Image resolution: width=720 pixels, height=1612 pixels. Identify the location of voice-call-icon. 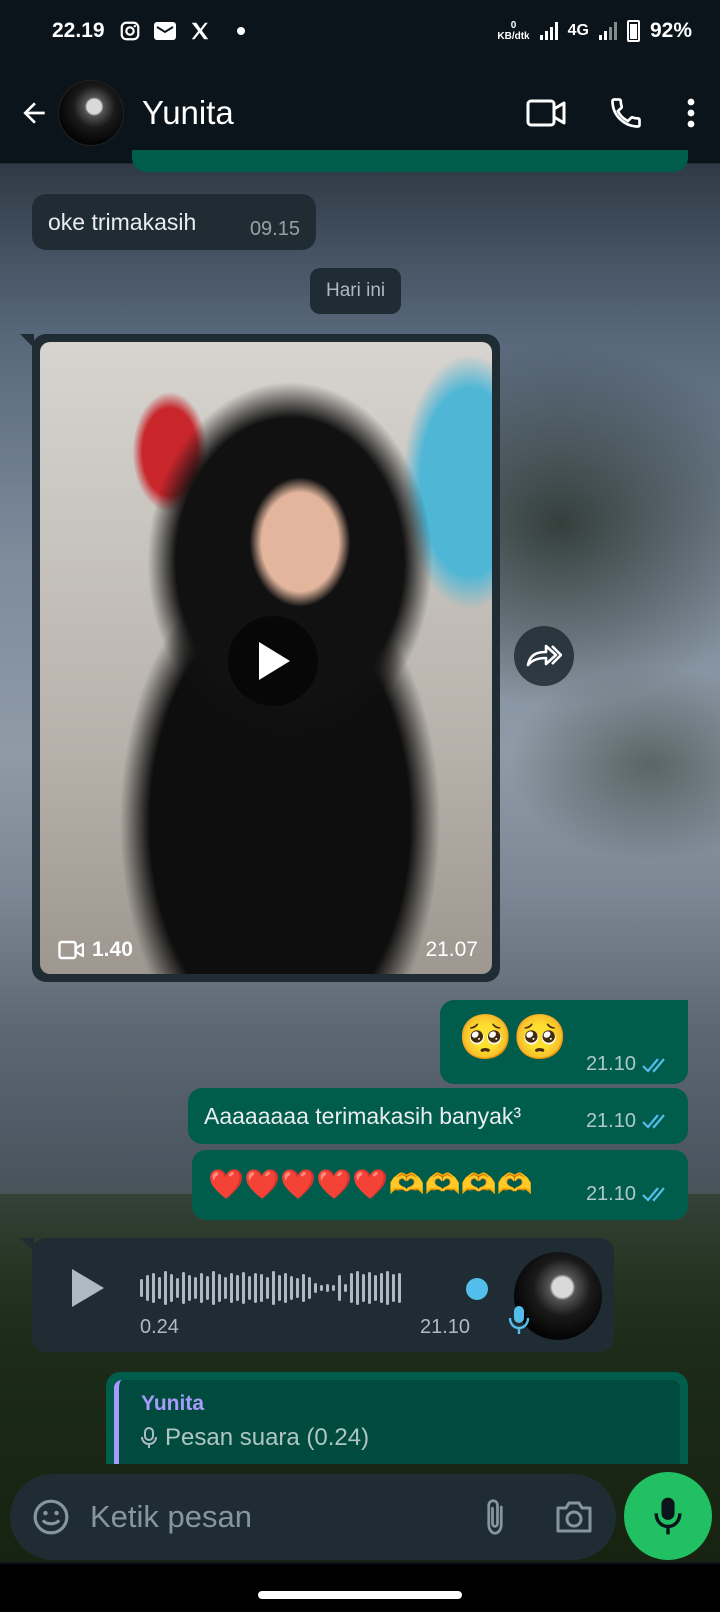
(626, 113).